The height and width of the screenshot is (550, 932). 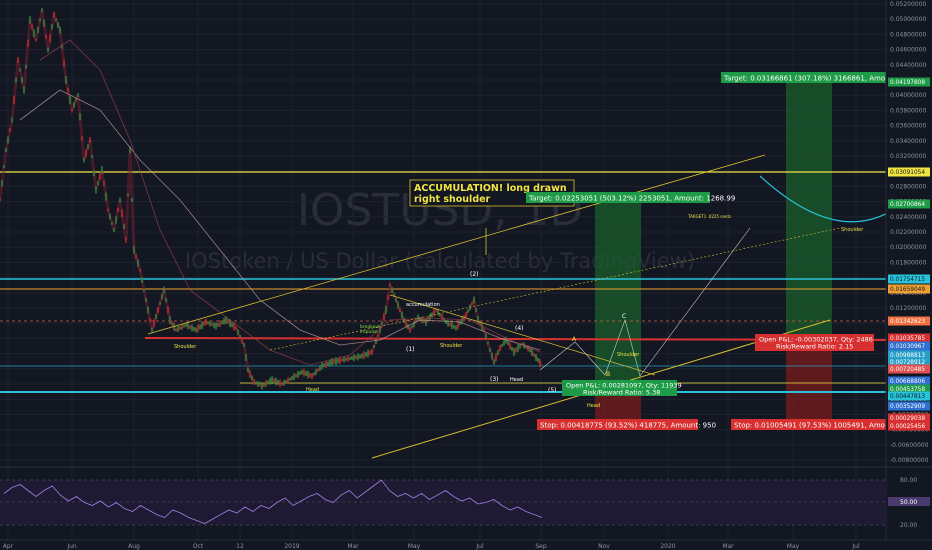 What do you see at coordinates (908, 34) in the screenshot?
I see `price-tick-label: 0.04800000` at bounding box center [908, 34].